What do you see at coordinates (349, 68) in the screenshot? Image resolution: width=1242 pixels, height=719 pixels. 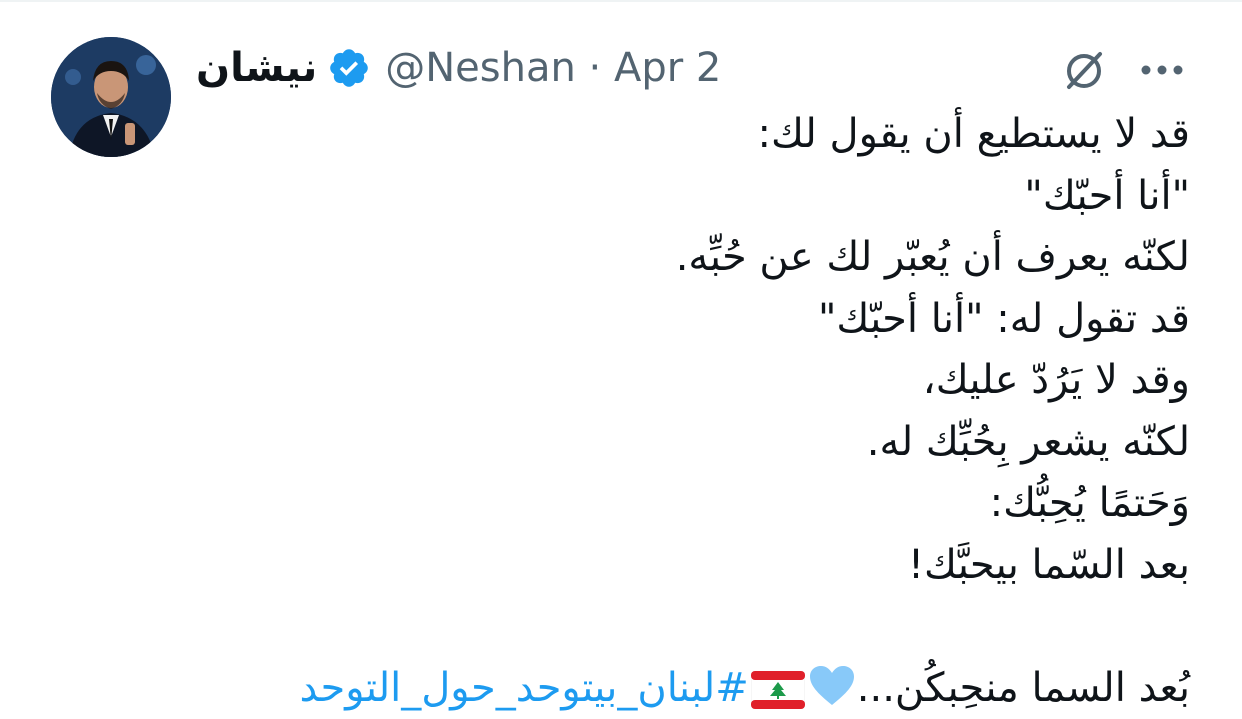 I see `verified-badge-icon` at bounding box center [349, 68].